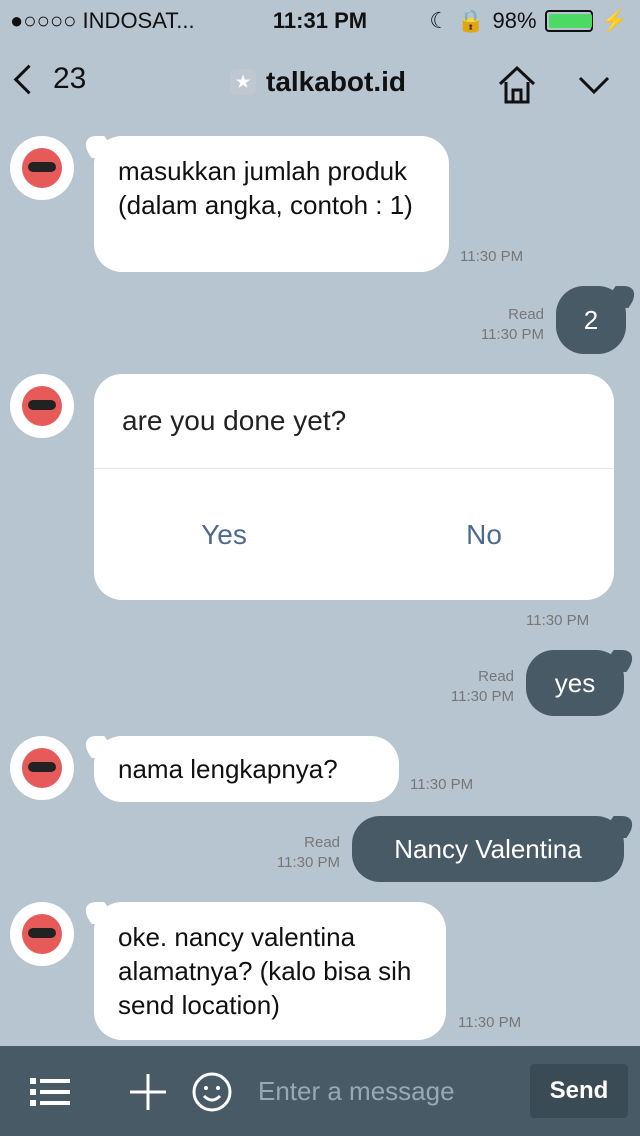  I want to click on chat-header: 23 ★ talkabot.id, so click(320, 83).